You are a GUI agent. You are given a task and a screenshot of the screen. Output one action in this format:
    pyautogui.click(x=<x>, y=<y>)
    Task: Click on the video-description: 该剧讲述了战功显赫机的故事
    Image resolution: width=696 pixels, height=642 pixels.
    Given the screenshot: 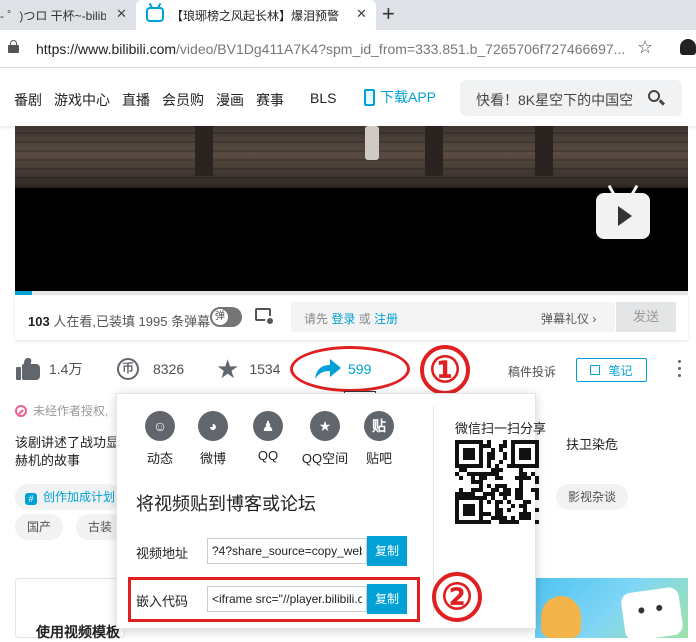 What is the action you would take?
    pyautogui.click(x=67, y=451)
    